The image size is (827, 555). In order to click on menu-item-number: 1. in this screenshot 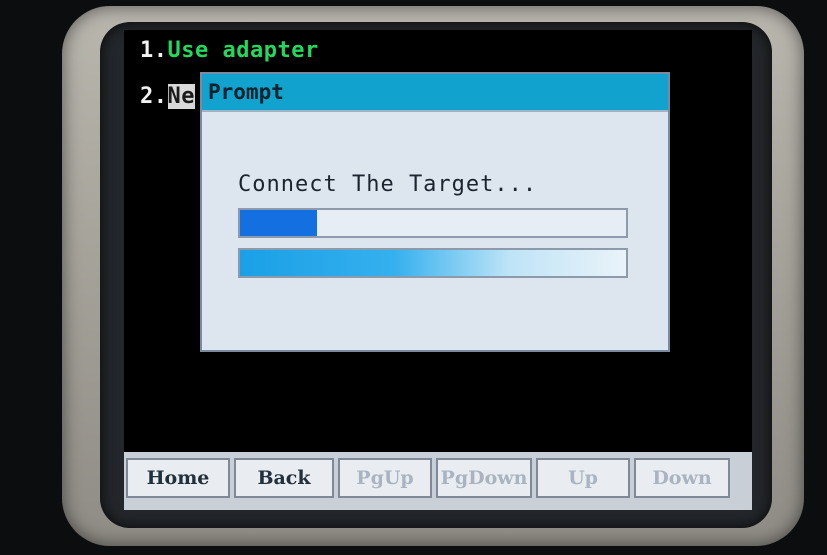, I will do `click(154, 50)`.